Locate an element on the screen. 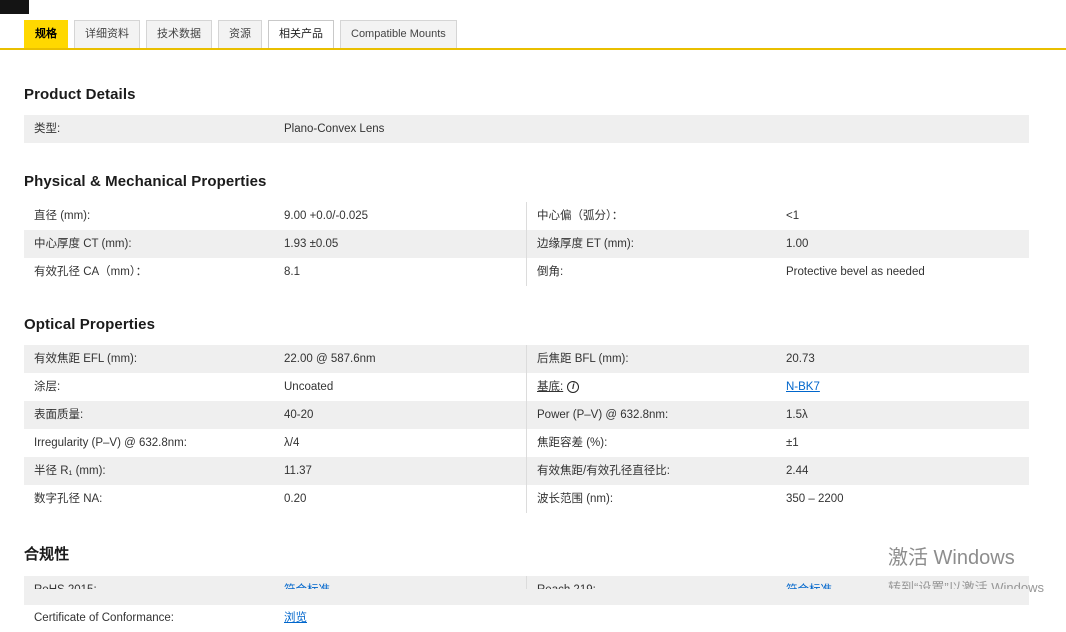 The height and width of the screenshot is (632, 1066). window-corner-fragment is located at coordinates (14, 7).